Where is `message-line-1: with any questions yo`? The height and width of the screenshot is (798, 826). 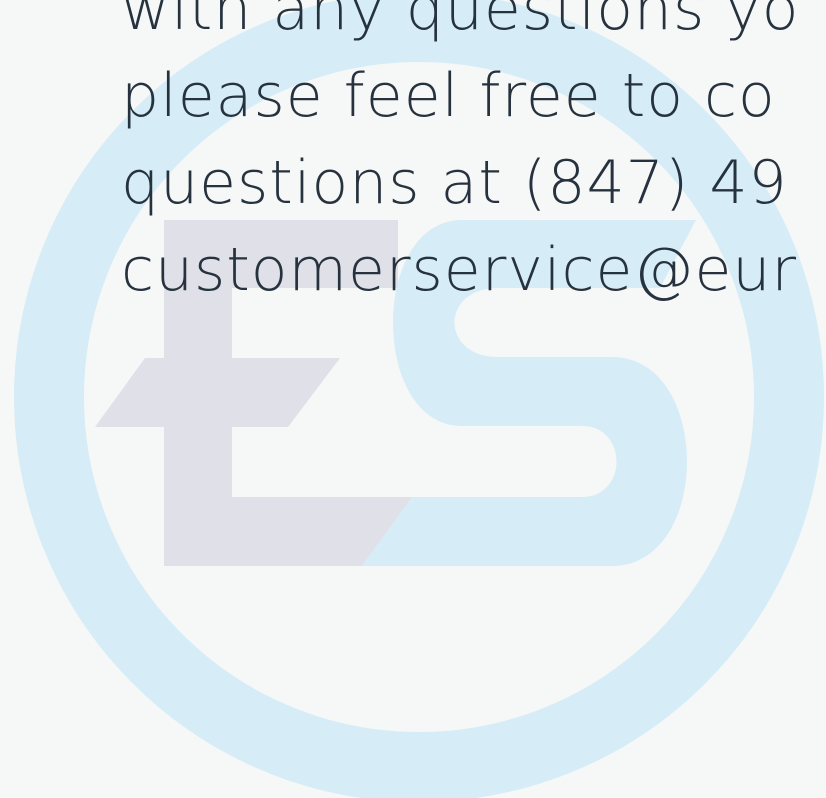 message-line-1: with any questions yo is located at coordinates (460, 22).